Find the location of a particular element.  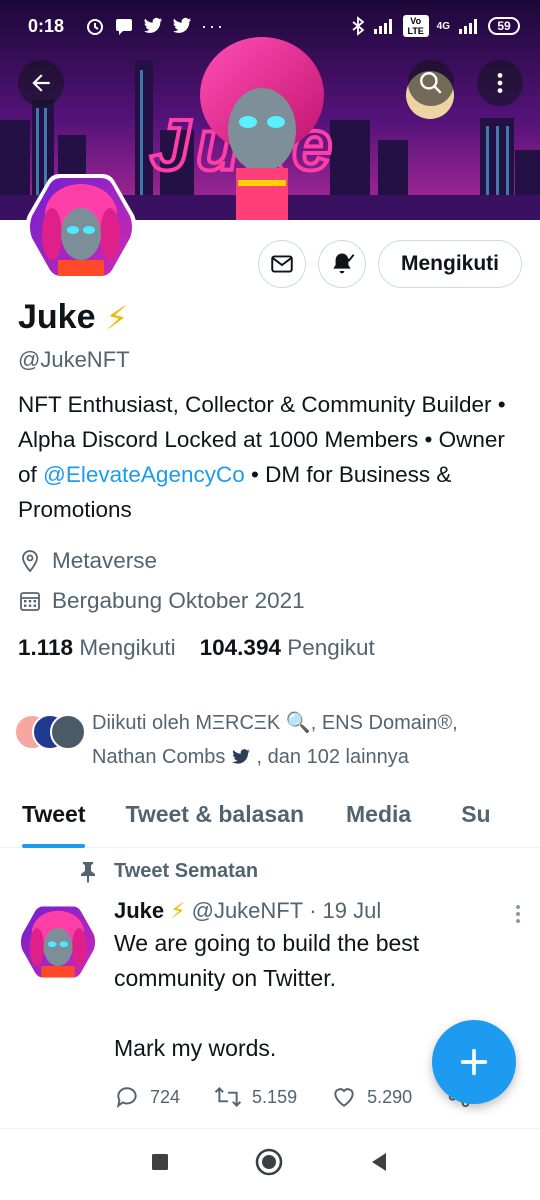

followers-label: Pengikut is located at coordinates (331, 647).